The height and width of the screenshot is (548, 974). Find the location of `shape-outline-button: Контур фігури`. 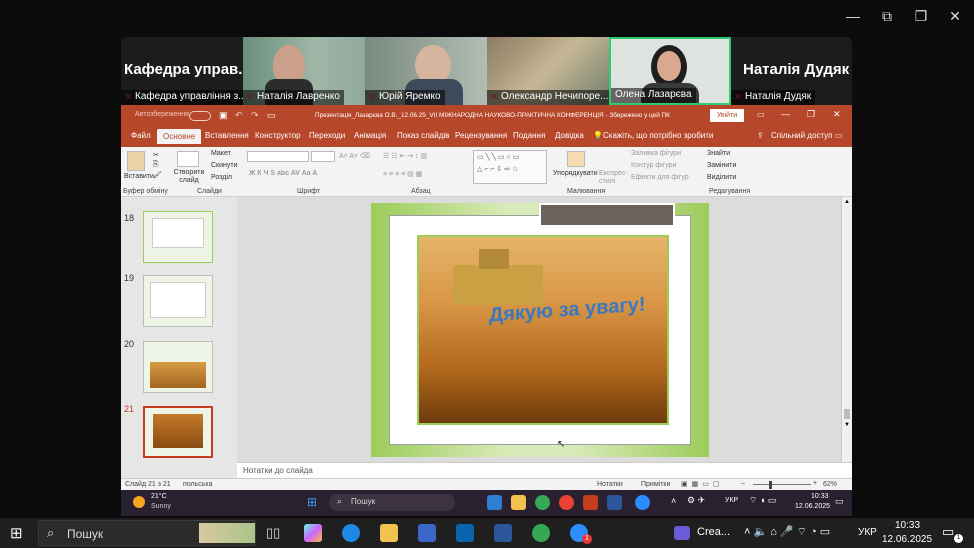

shape-outline-button: Контур фігури is located at coordinates (653, 165).